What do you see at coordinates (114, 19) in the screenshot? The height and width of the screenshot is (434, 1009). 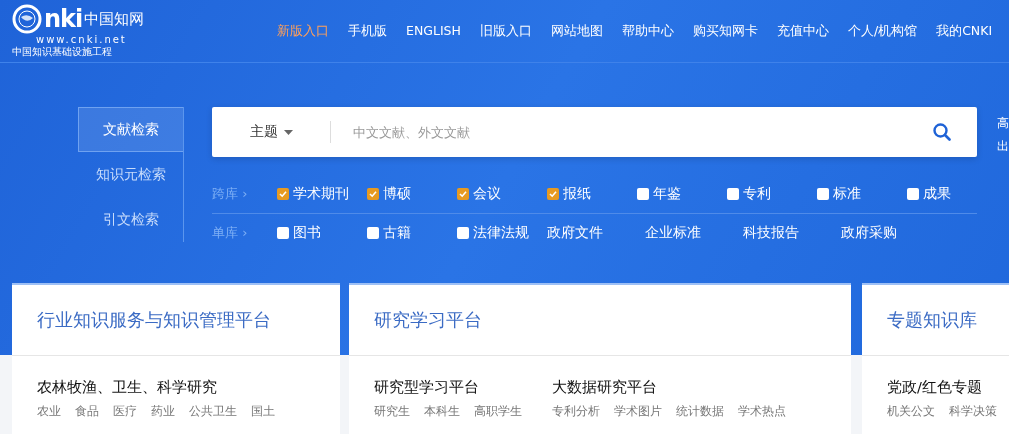 I see `logo-name: 中国知网` at bounding box center [114, 19].